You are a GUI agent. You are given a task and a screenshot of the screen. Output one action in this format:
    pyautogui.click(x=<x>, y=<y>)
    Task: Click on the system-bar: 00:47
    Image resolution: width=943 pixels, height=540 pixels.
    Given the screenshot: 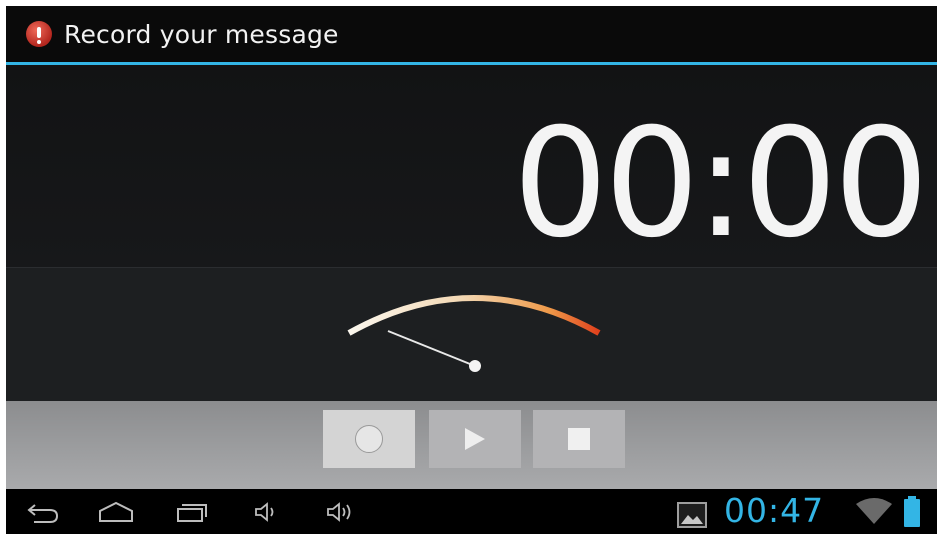 What is the action you would take?
    pyautogui.click(x=471, y=511)
    